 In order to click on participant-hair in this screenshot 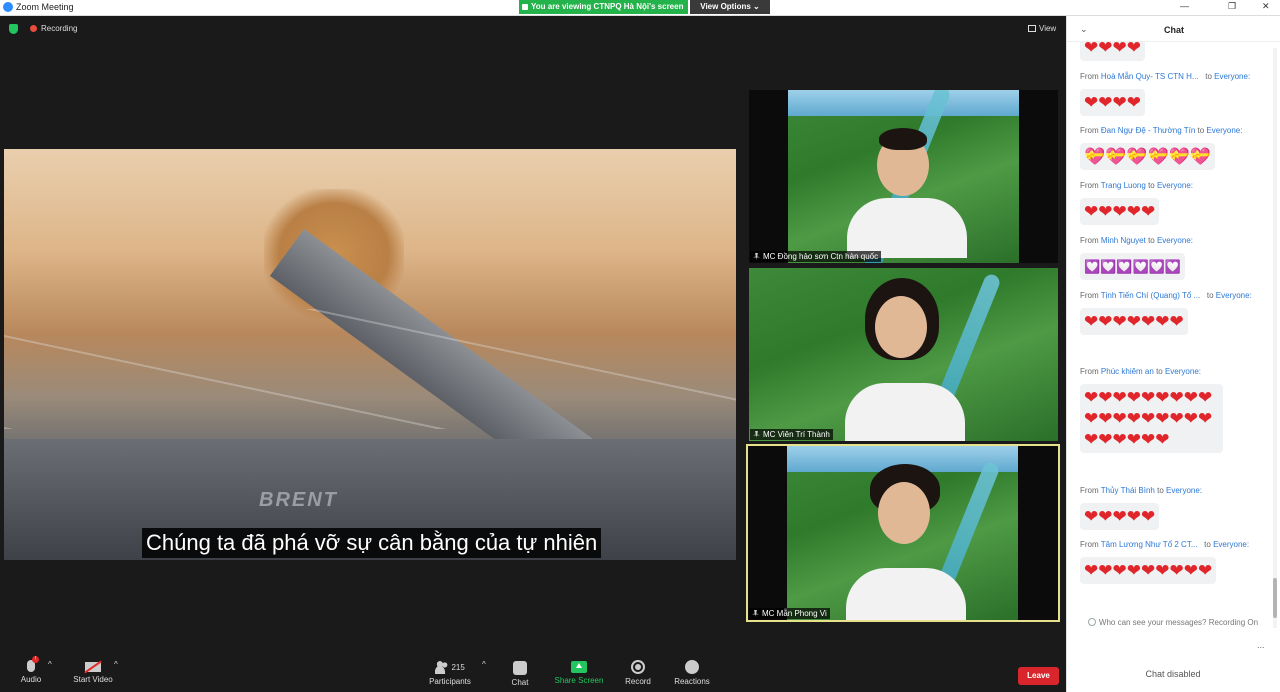, I will do `click(903, 139)`.